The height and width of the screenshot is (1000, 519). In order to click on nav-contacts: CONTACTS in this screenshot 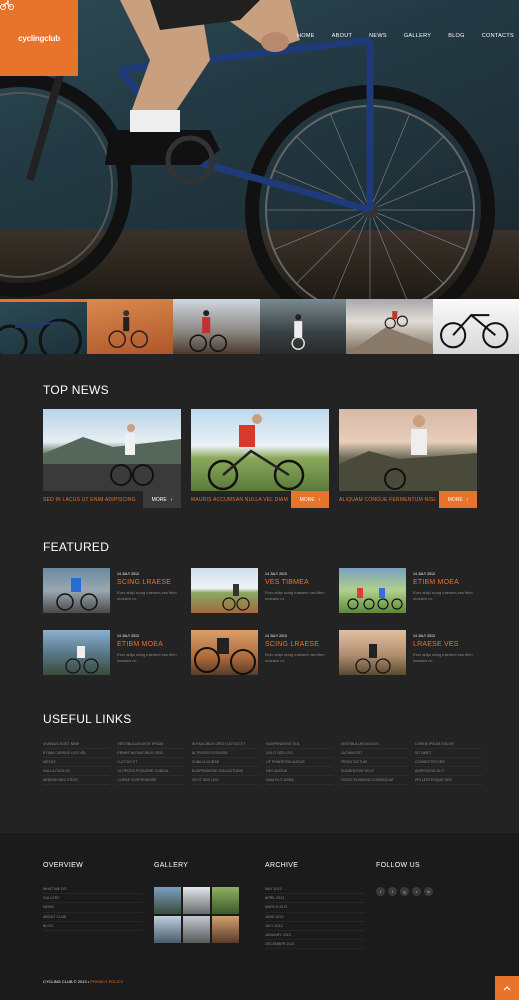, I will do `click(498, 36)`.